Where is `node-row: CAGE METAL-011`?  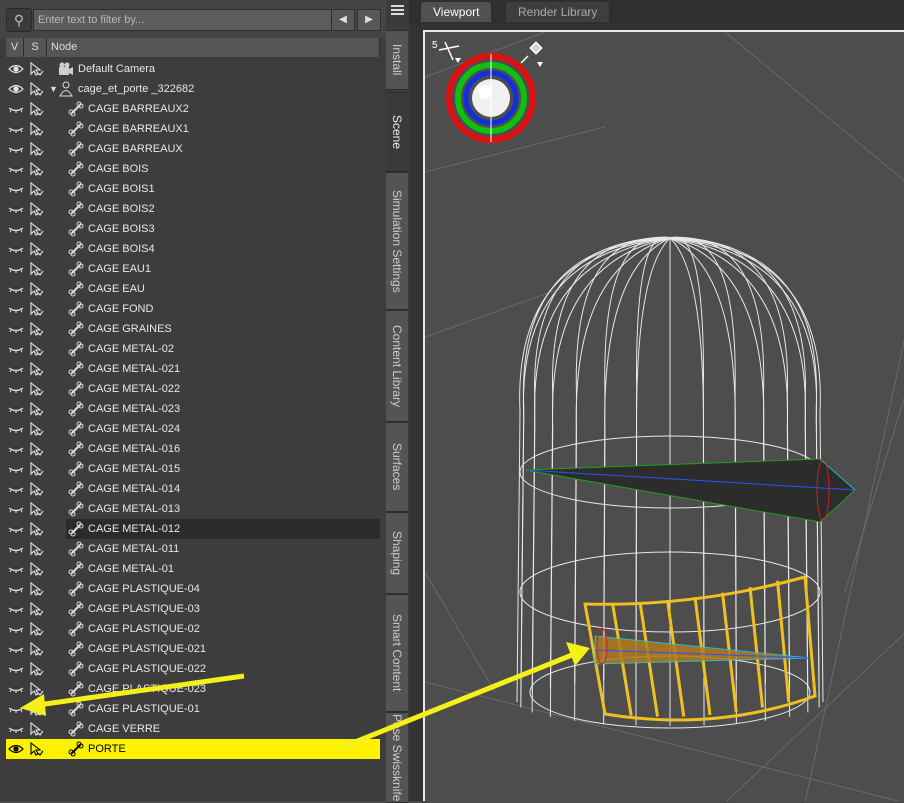 node-row: CAGE METAL-011 is located at coordinates (193, 549).